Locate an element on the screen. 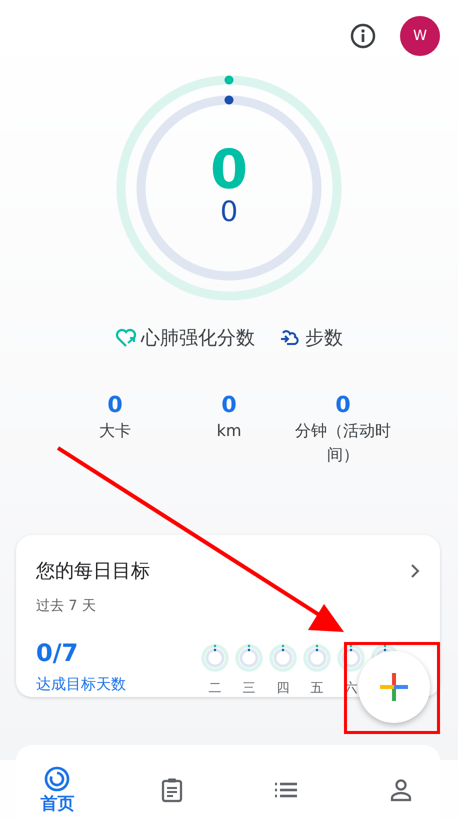 This screenshot has width=458, height=820. stat-unit: 分钟（活动时间） is located at coordinates (343, 443).